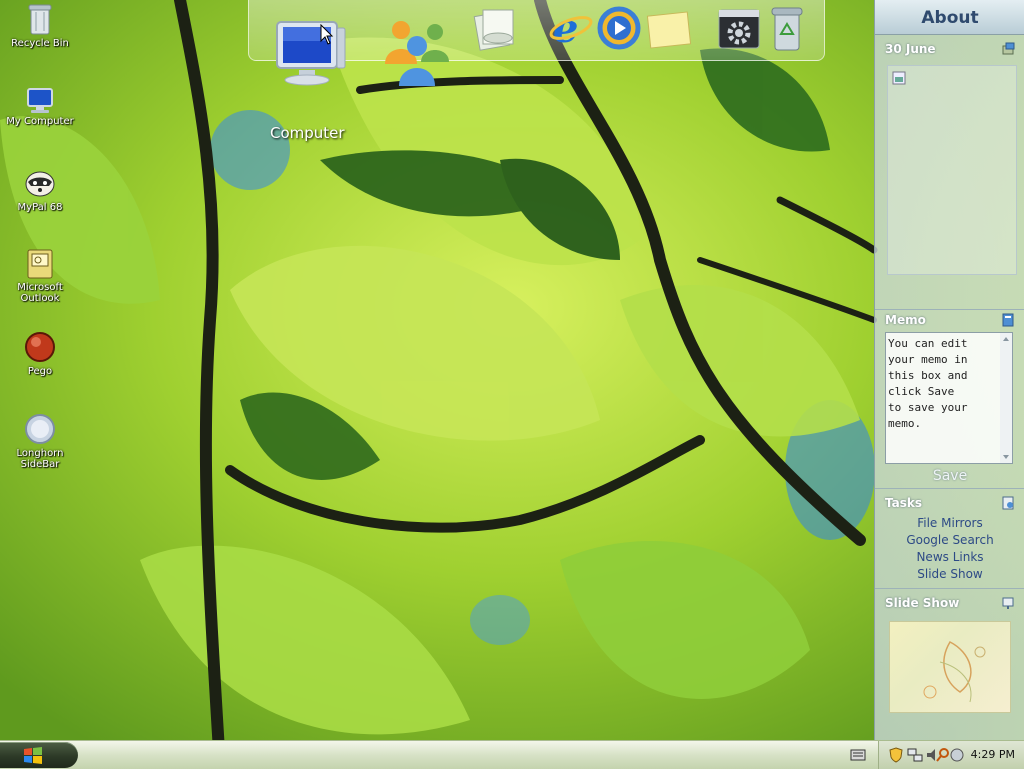 The height and width of the screenshot is (769, 1024). I want to click on task-link-google-search: Google Search, so click(949, 540).